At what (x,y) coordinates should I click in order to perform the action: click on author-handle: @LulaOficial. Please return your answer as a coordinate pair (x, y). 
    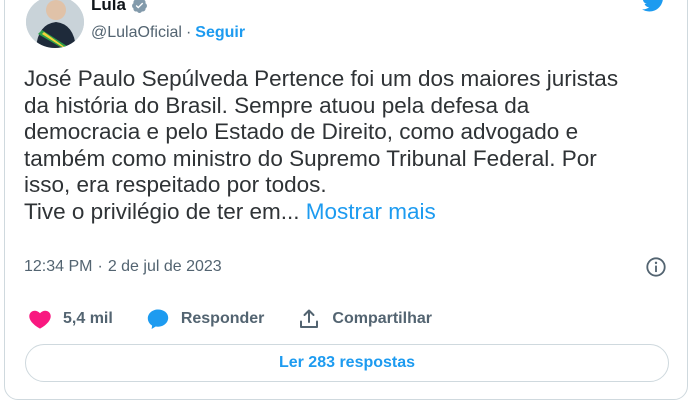
    Looking at the image, I should click on (136, 33).